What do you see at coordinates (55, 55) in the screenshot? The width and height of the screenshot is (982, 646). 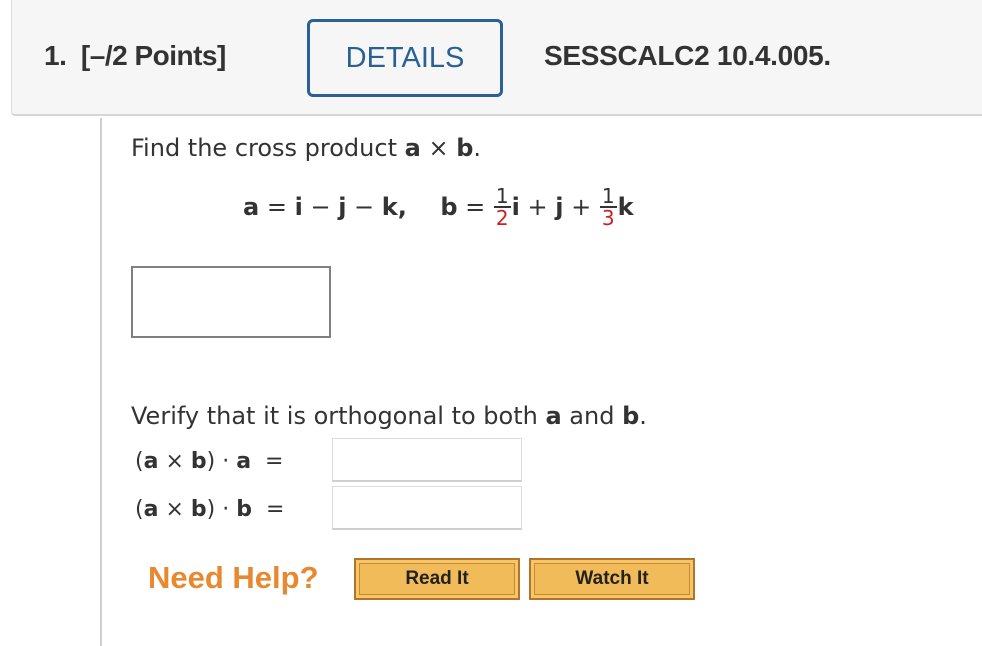 I see `question-number: 1.` at bounding box center [55, 55].